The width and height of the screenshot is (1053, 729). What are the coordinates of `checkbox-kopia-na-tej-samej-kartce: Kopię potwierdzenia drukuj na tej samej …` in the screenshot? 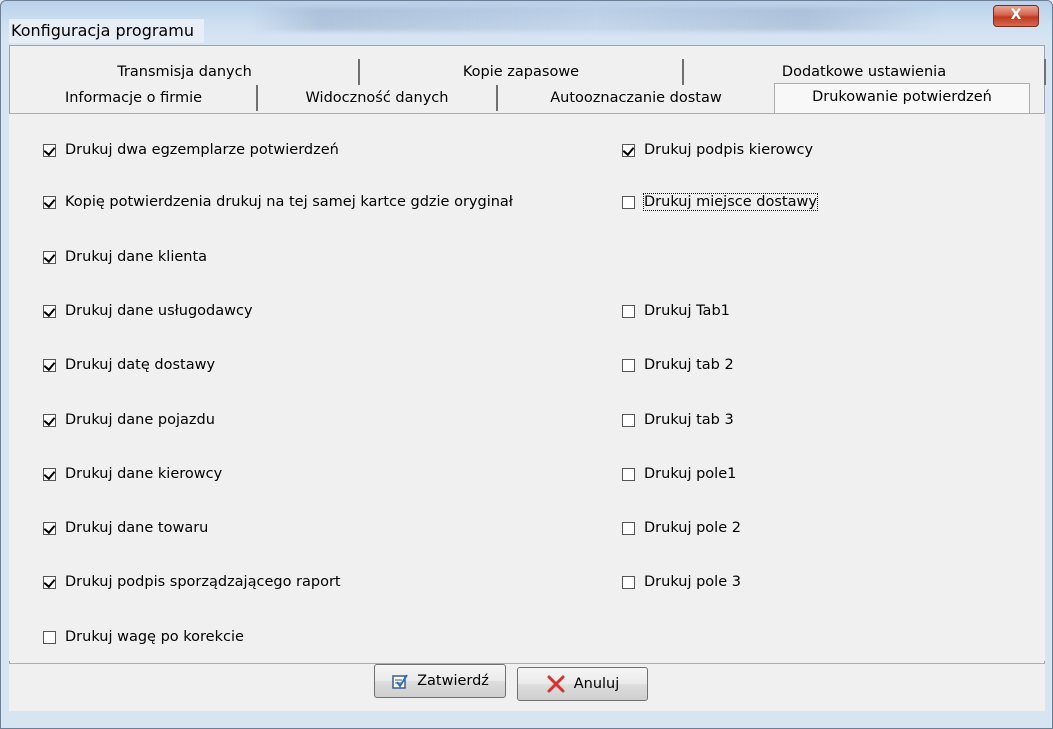 It's located at (278, 202).